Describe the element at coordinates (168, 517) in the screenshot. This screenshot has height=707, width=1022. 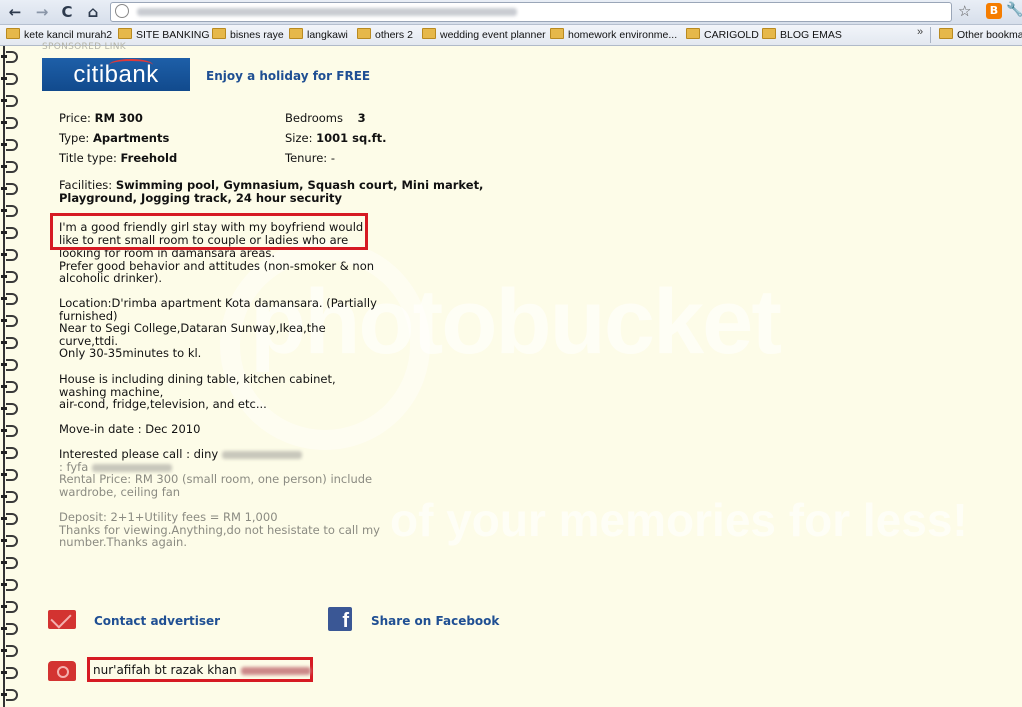
I see `description-line: Deposit: 2+1+Utility fees = RM 1,000` at that location.